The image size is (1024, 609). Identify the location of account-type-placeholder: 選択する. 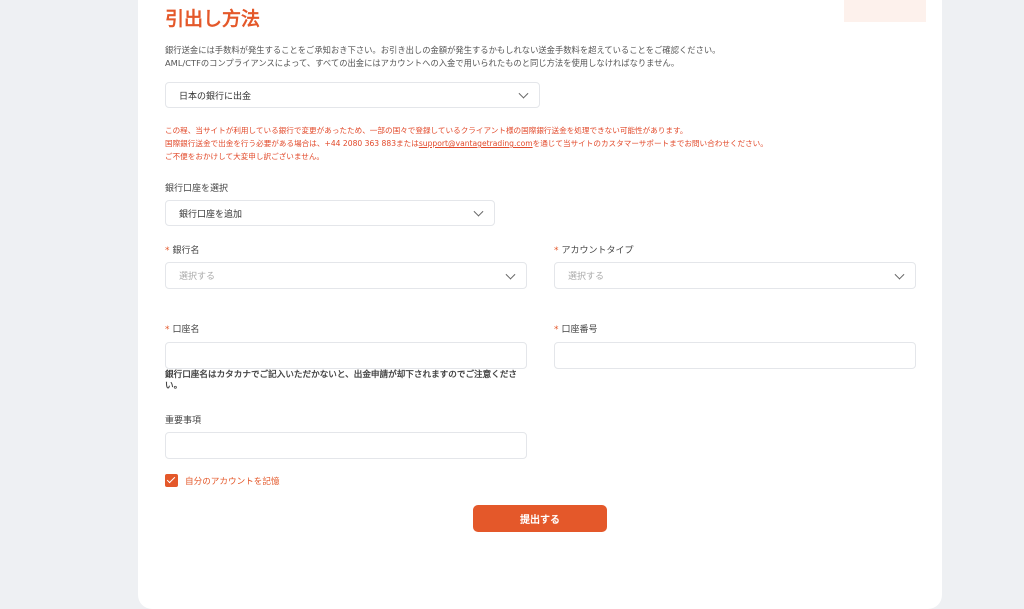
(586, 277).